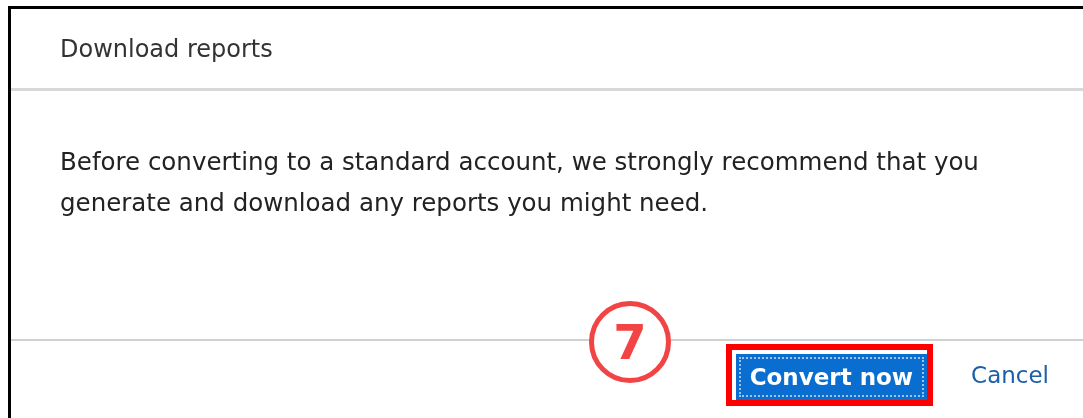 This screenshot has width=1083, height=418. I want to click on convert-button: Convert now, so click(831, 377).